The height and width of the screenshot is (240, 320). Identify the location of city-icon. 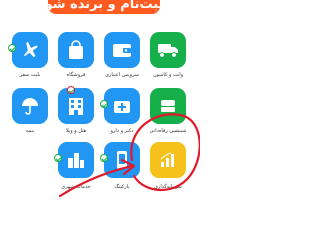
(76, 160).